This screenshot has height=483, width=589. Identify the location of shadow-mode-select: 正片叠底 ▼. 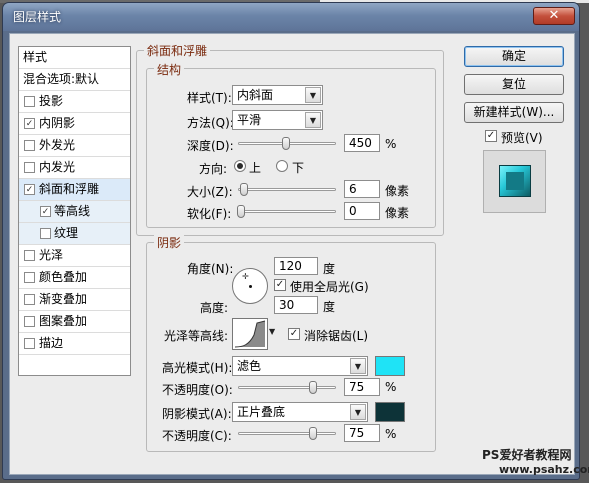
(300, 412).